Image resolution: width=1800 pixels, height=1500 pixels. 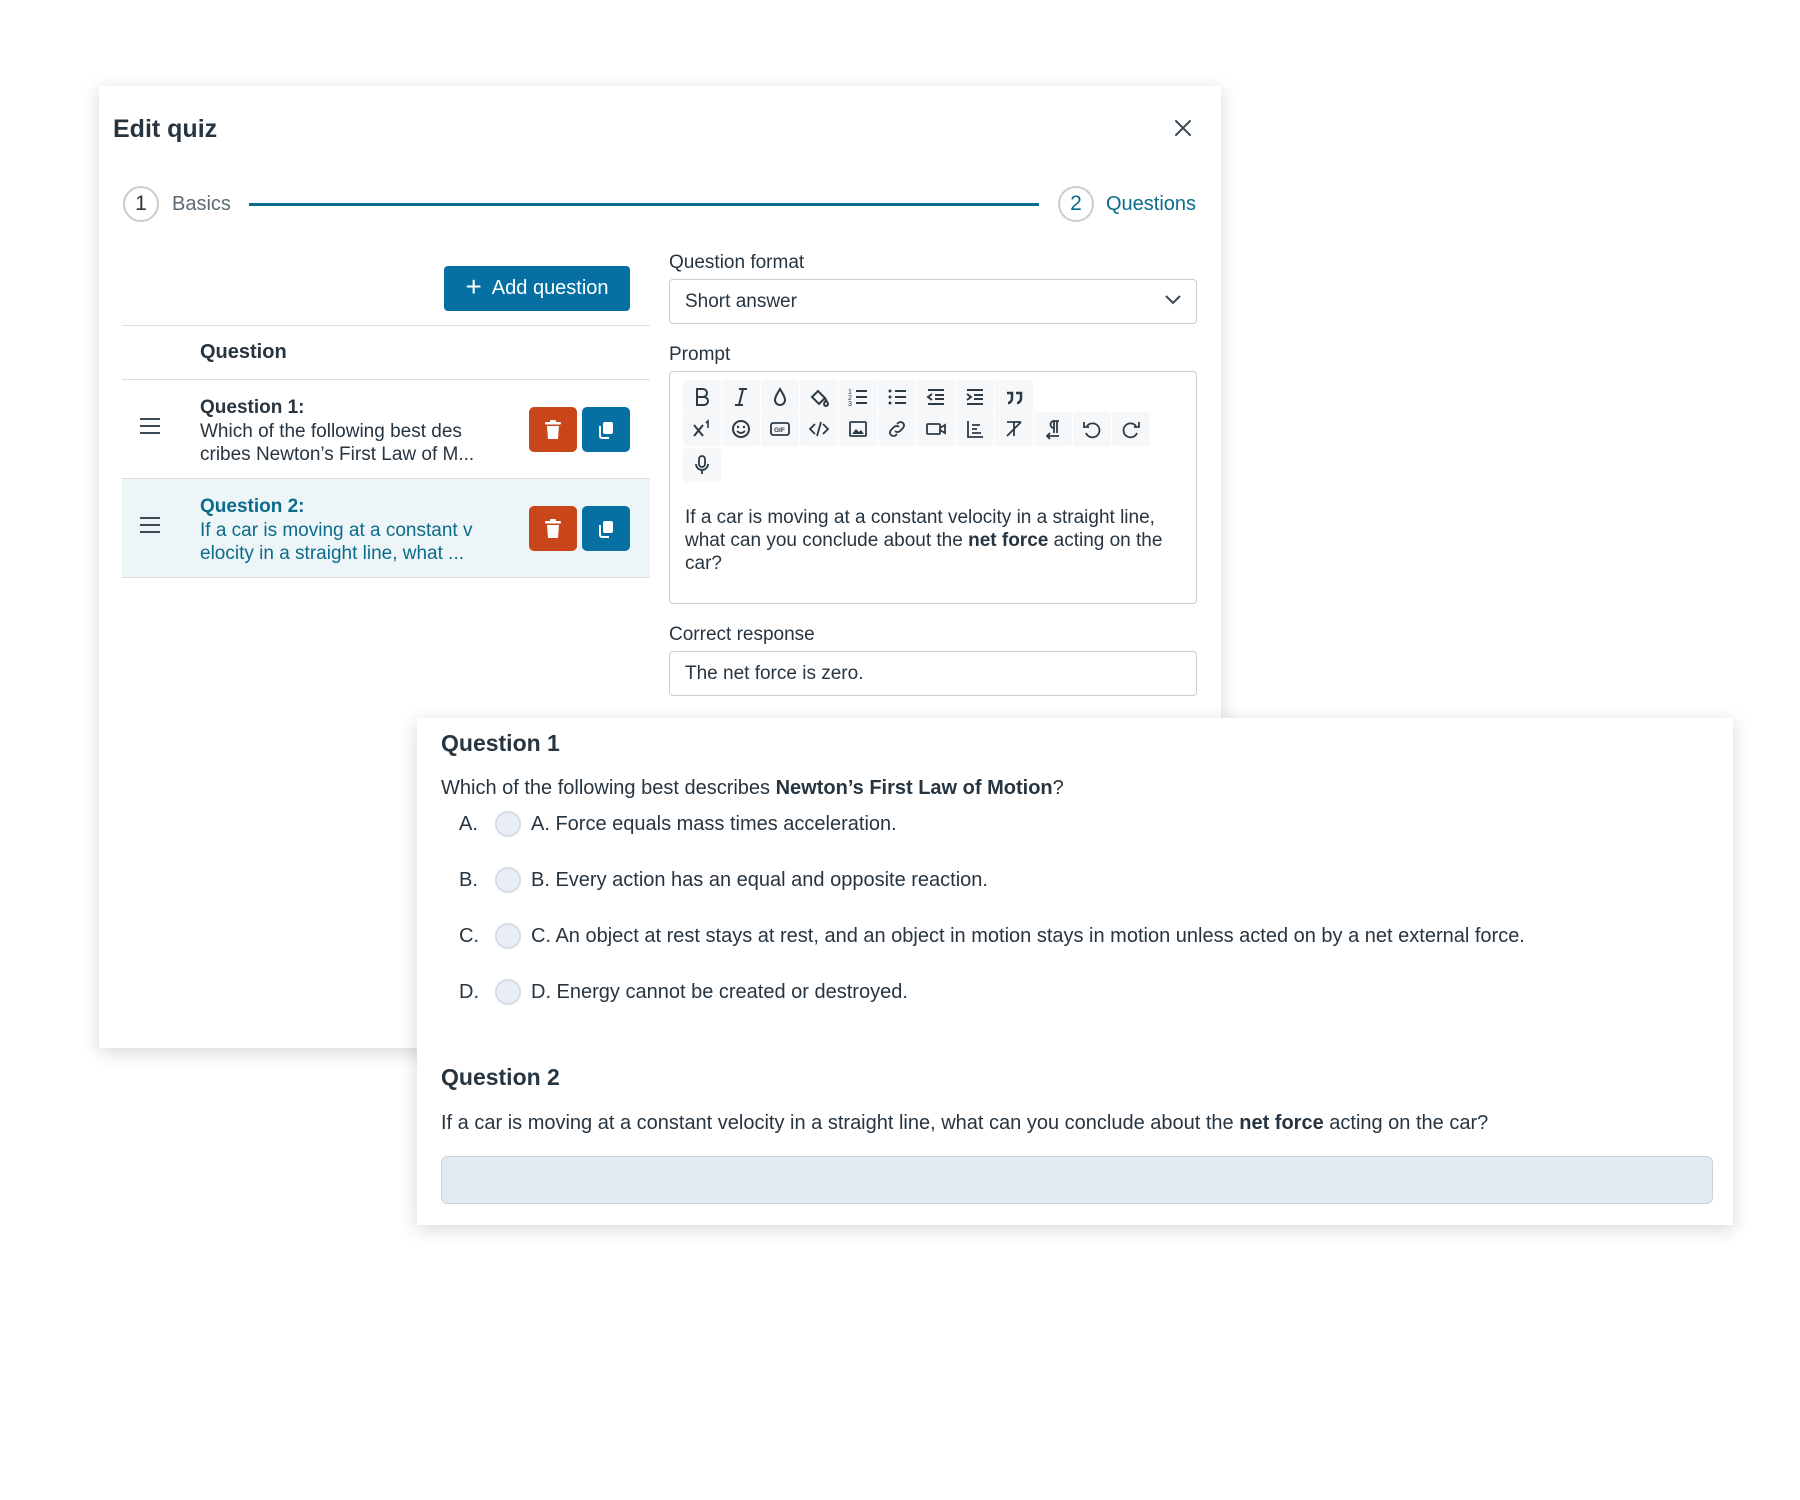 I want to click on modal-title: Edit quiz, so click(x=165, y=129).